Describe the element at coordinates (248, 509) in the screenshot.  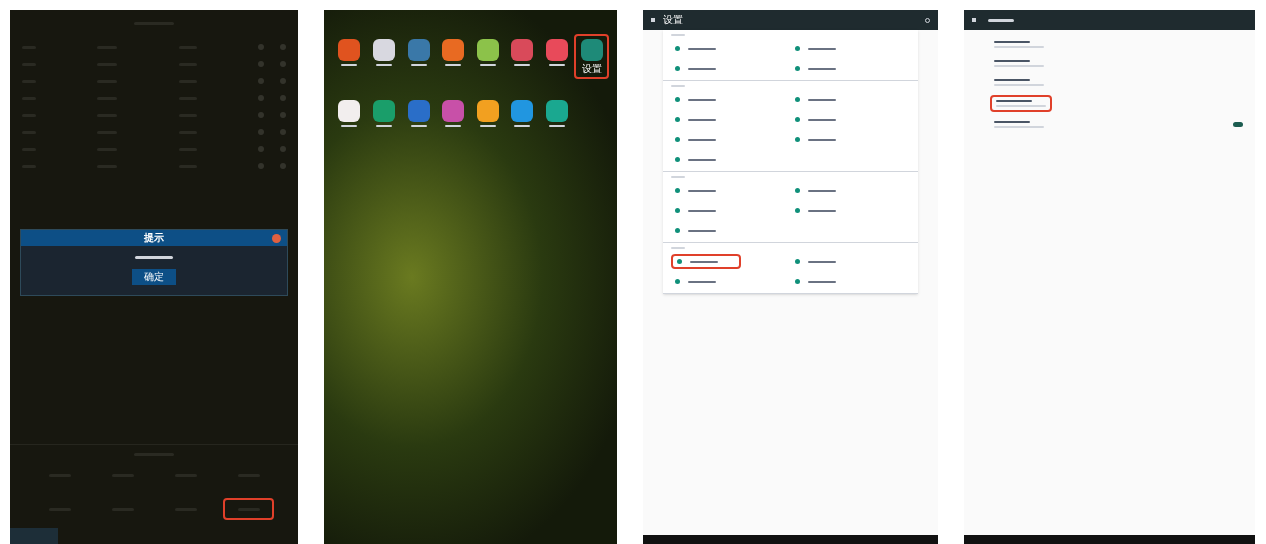
I see `option-cell` at that location.